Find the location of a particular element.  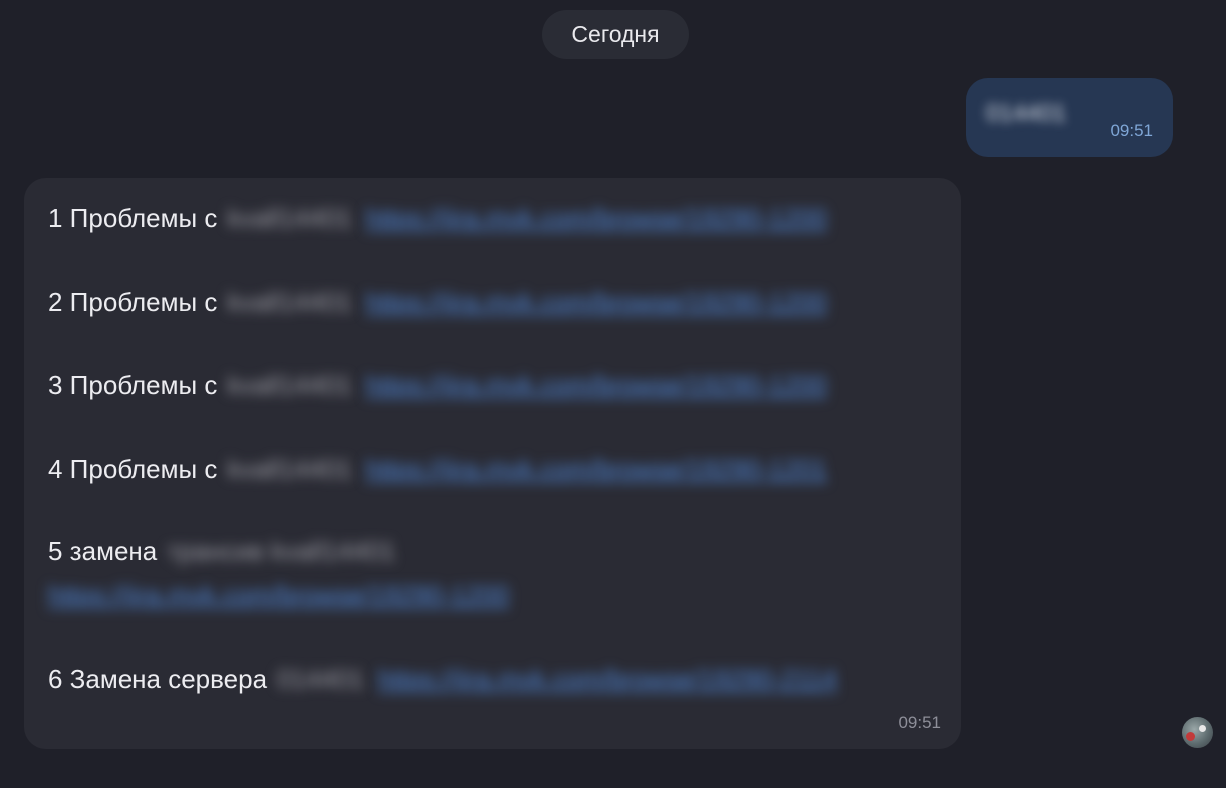

incoming-message-time: 09:51 is located at coordinates (919, 722).